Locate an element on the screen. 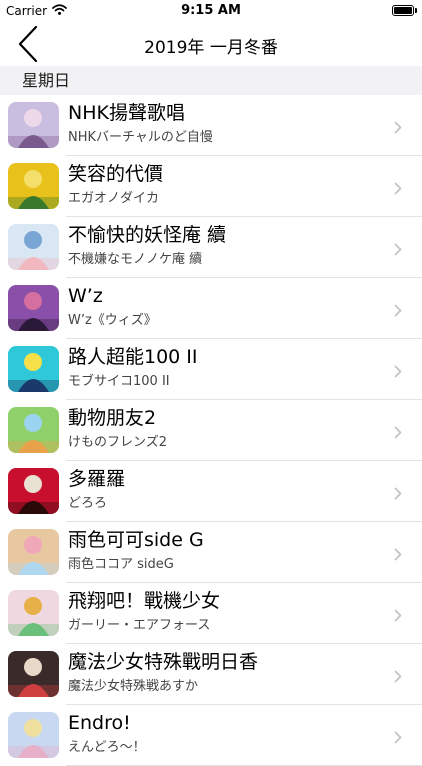 The height and width of the screenshot is (766, 422). item-subtitle: W’z《ウィズ》 is located at coordinates (112, 320).